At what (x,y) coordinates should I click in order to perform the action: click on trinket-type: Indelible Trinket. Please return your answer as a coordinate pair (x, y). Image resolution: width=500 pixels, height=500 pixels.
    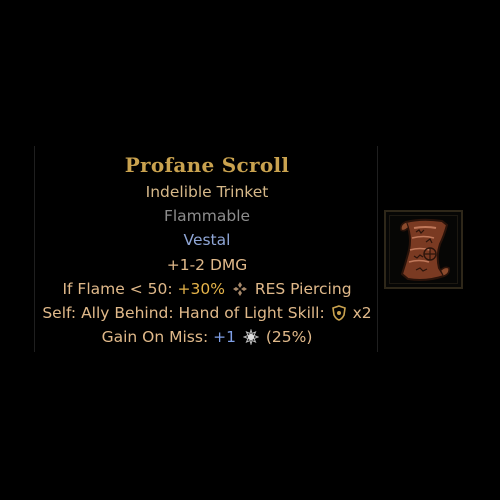
    Looking at the image, I should click on (207, 192).